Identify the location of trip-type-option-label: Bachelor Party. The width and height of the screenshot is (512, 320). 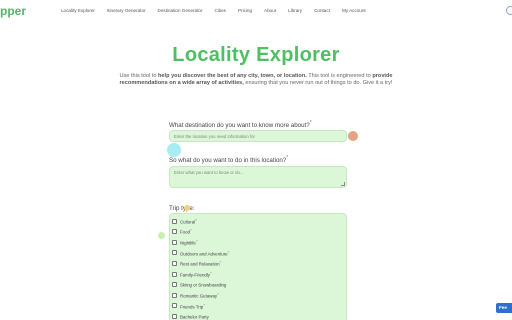
(194, 317).